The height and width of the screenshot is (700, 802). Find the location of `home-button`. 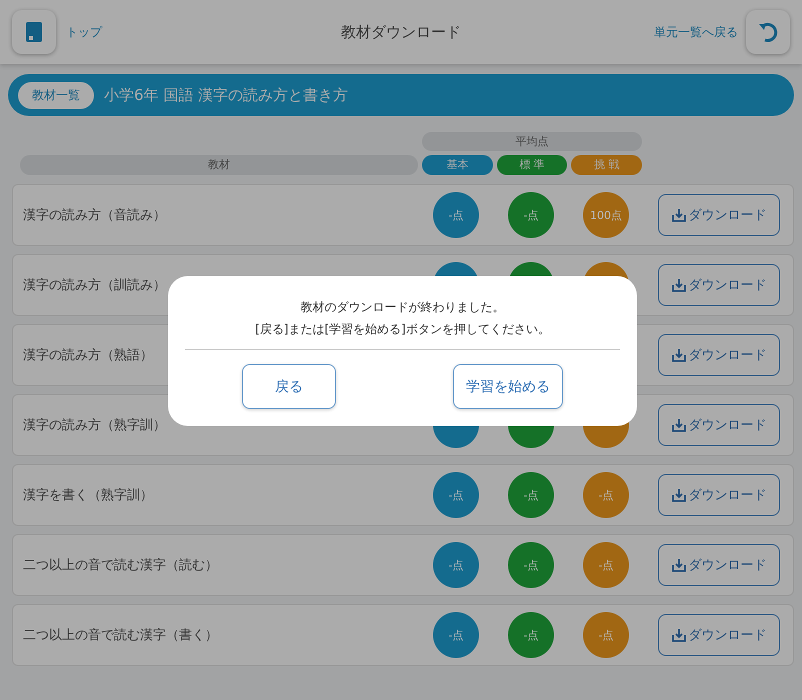

home-button is located at coordinates (34, 32).